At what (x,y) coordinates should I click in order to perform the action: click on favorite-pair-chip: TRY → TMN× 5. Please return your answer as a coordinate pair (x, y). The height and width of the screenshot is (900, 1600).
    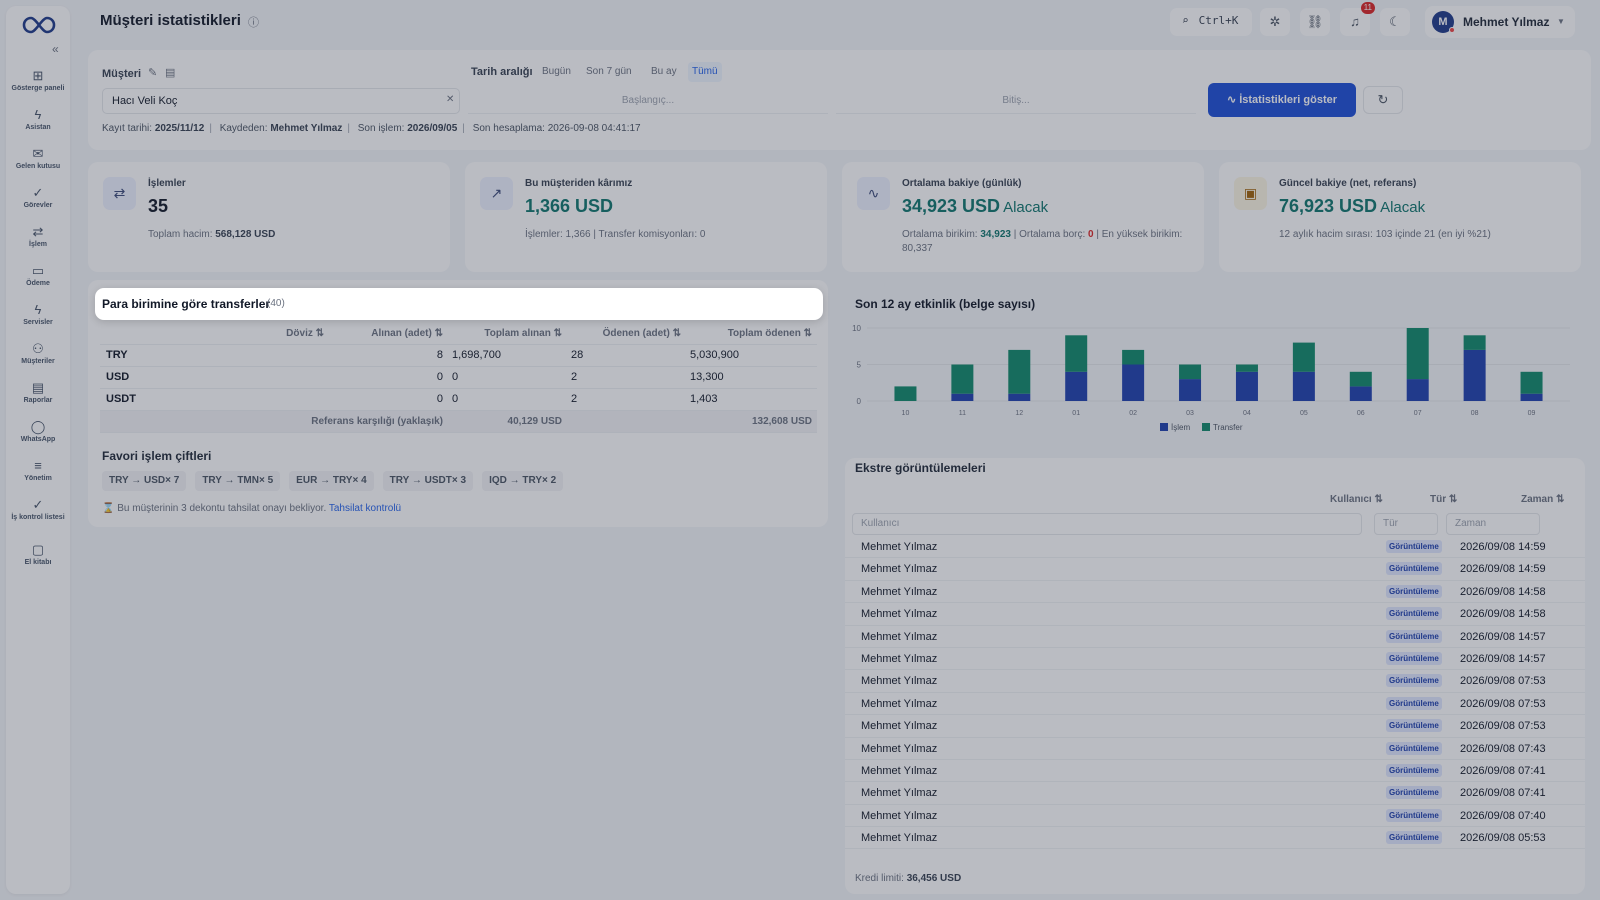
    Looking at the image, I should click on (238, 481).